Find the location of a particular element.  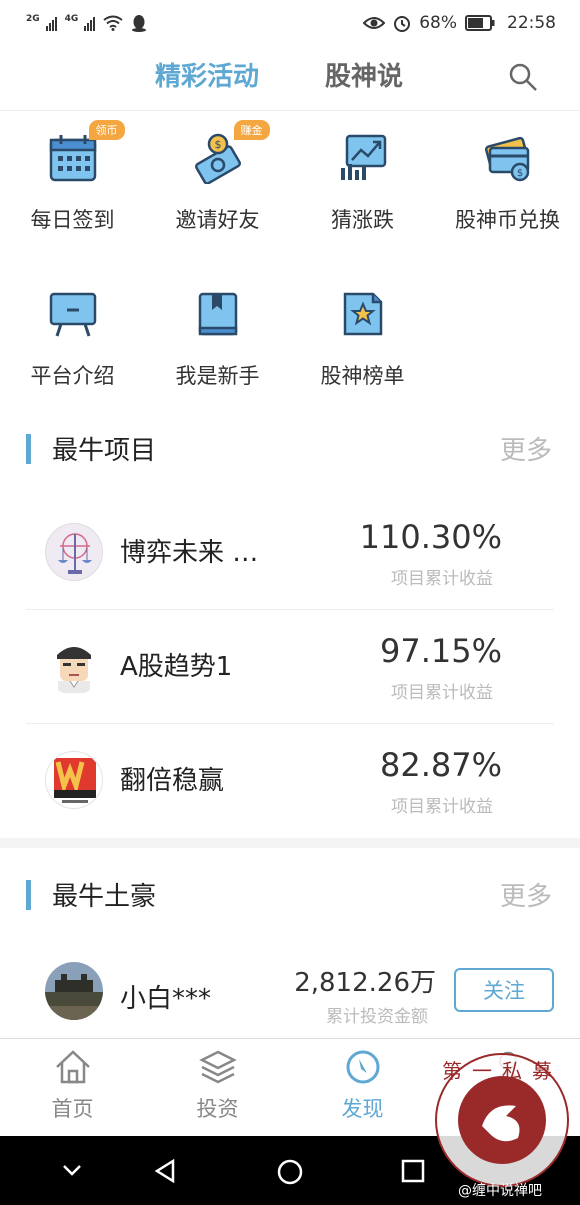

platform-intro-item: 平台介绍 is located at coordinates (72, 339).